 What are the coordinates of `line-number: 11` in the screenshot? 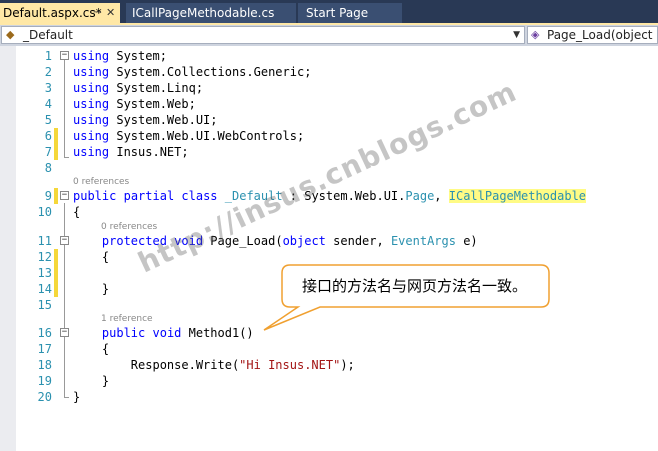 It's located at (44, 241).